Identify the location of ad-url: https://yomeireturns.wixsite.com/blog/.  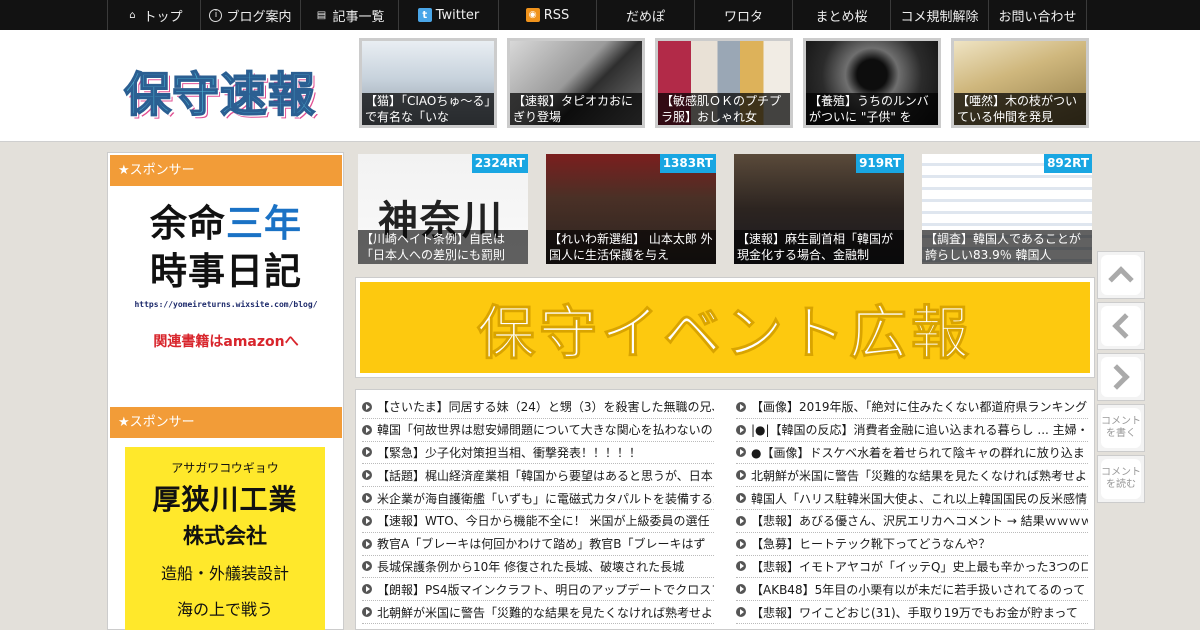
(226, 304).